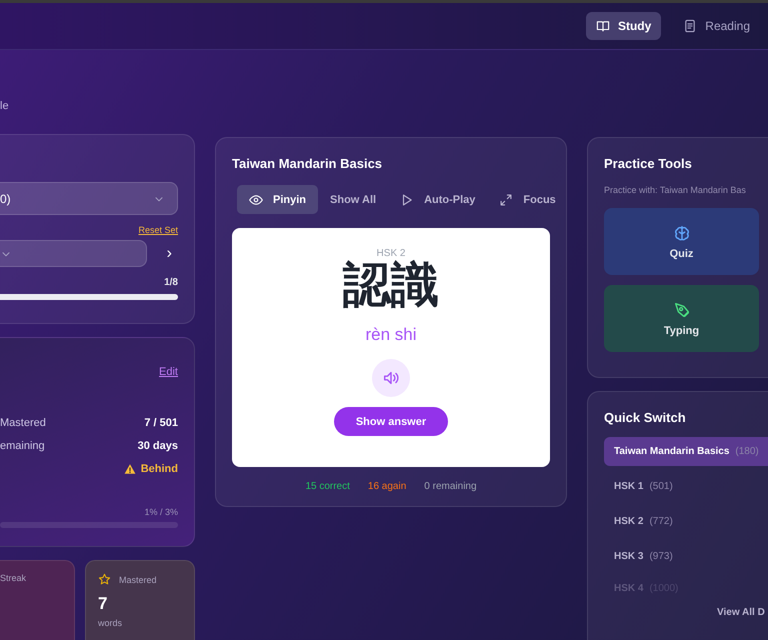  What do you see at coordinates (138, 579) in the screenshot?
I see `stat-card-label: Mastered` at bounding box center [138, 579].